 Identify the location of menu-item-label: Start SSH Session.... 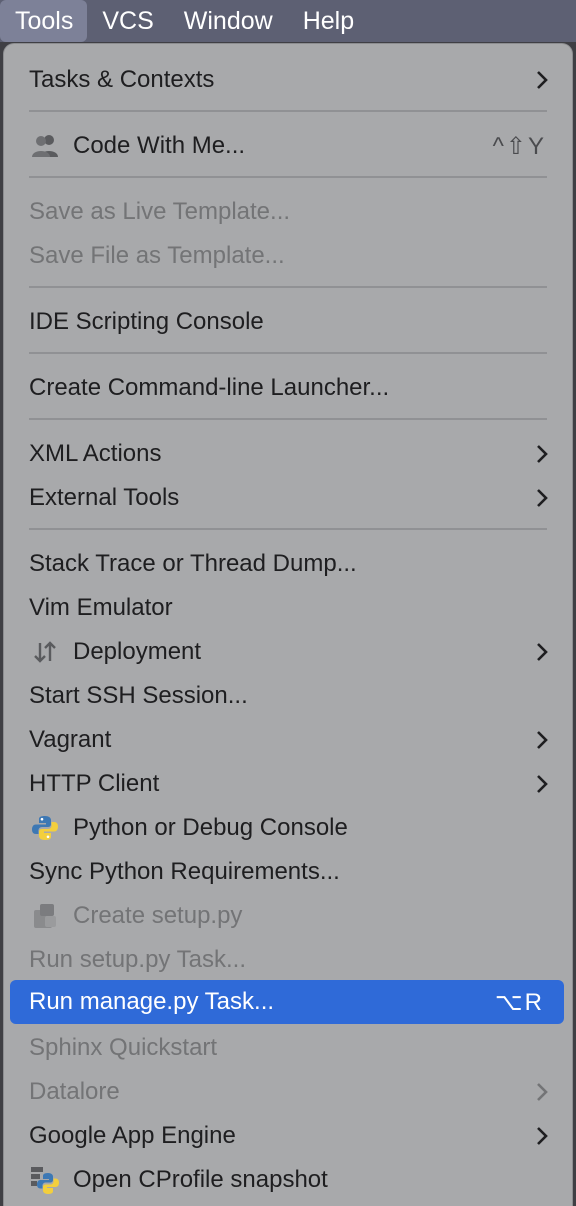
(138, 695).